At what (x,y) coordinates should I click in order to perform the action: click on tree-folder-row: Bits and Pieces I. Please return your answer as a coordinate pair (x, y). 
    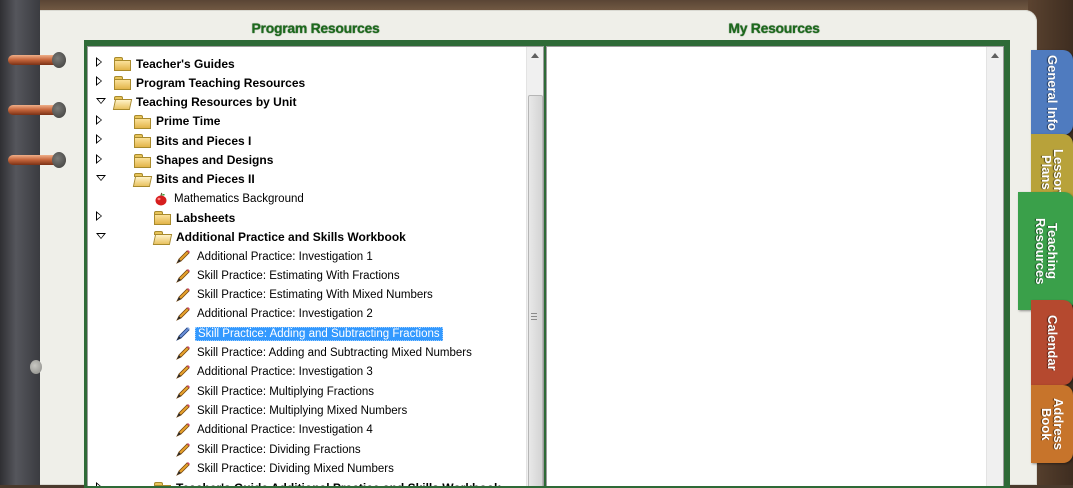
    Looking at the image, I should click on (192, 140).